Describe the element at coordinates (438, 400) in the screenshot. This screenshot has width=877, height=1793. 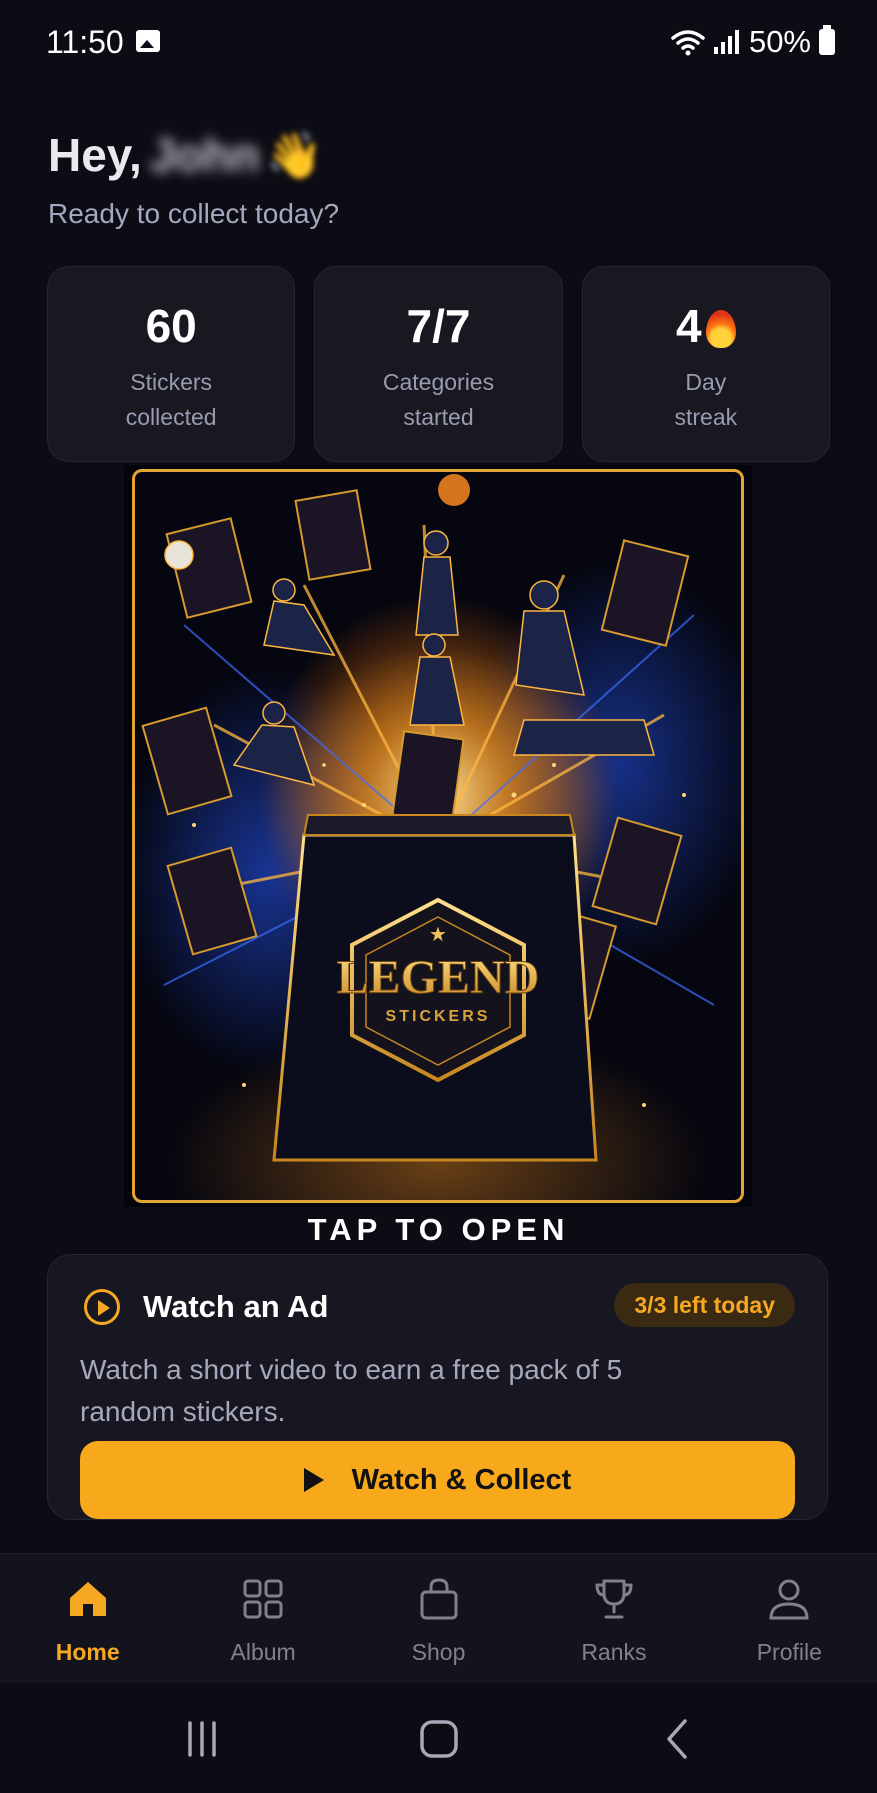
I see `stat-label: Categories started` at that location.